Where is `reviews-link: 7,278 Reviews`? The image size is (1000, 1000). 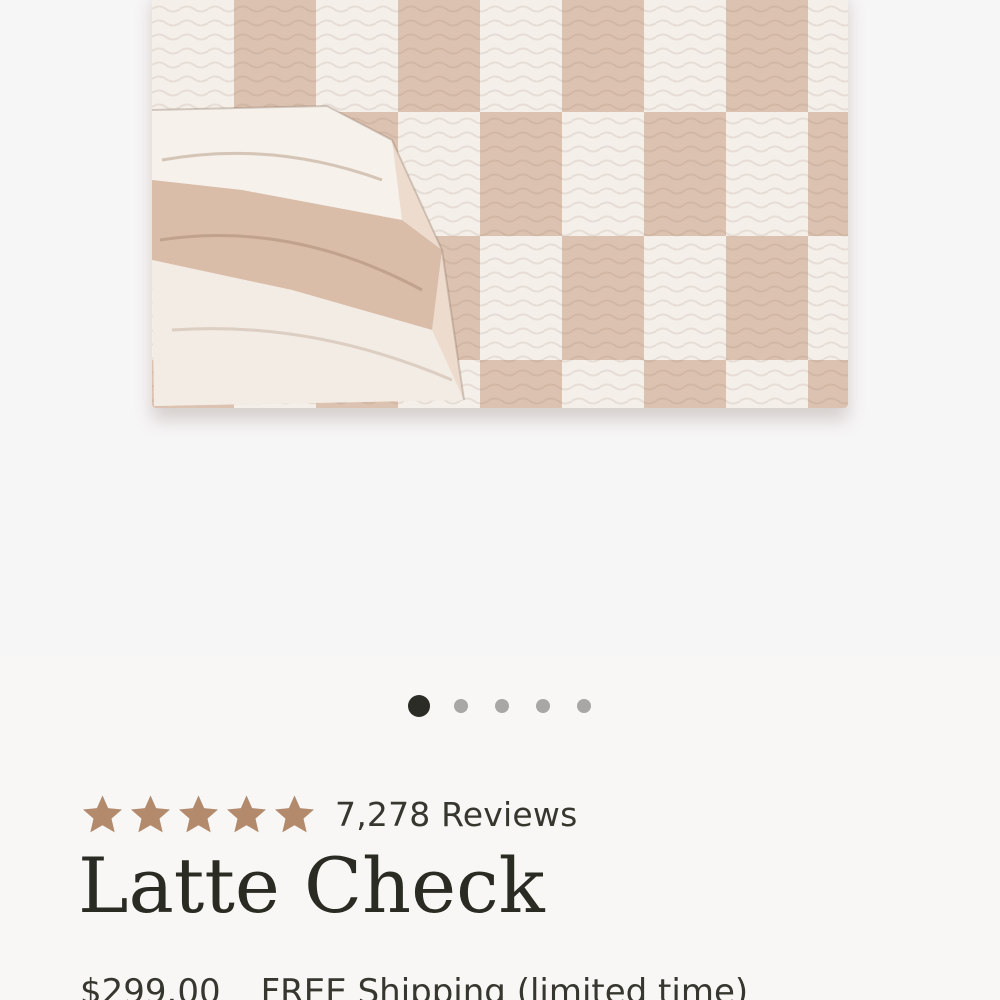
reviews-link: 7,278 Reviews is located at coordinates (456, 814).